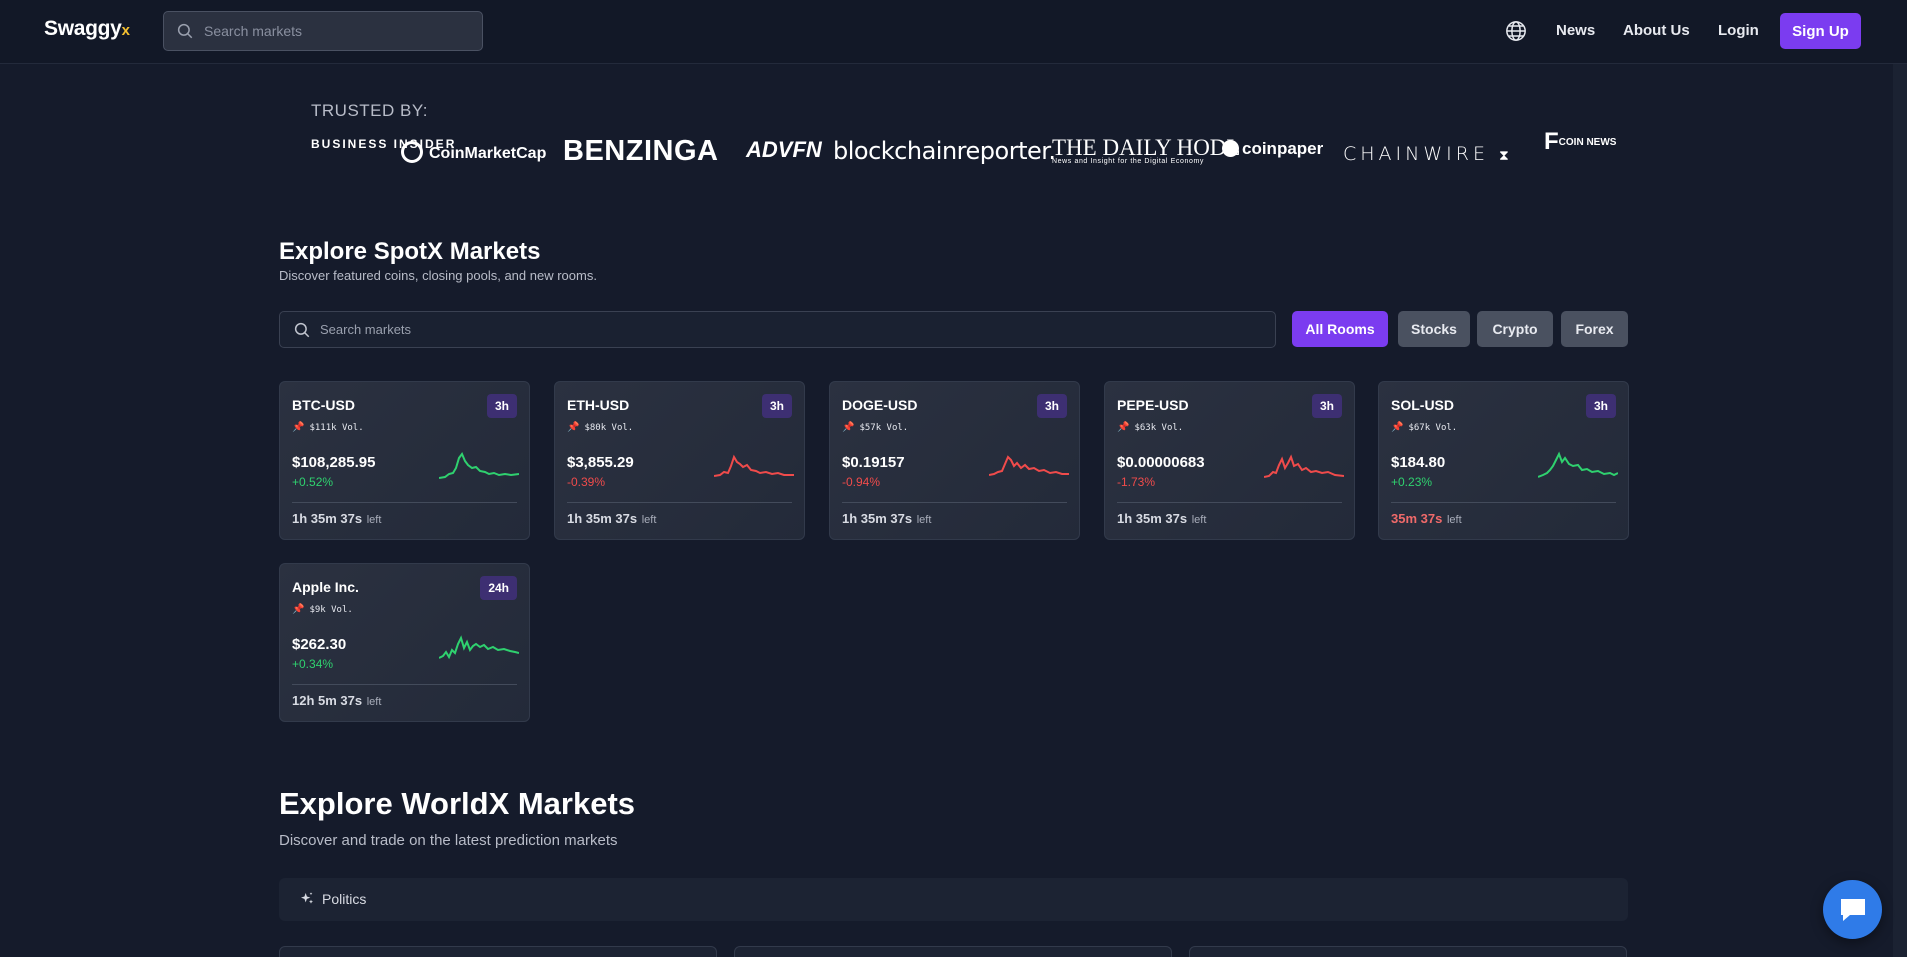 The height and width of the screenshot is (957, 1907). Describe the element at coordinates (488, 153) in the screenshot. I see `coinmarketcap-text: CoinMarketCap` at that location.